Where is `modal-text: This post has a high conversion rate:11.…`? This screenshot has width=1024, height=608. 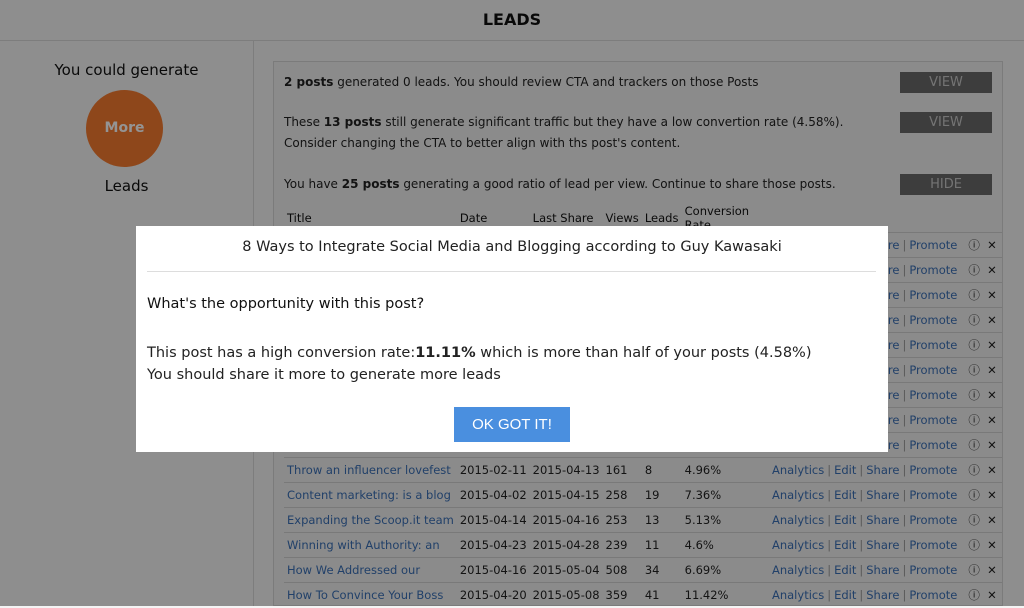
modal-text: This post has a high conversion rate:11.… is located at coordinates (479, 364).